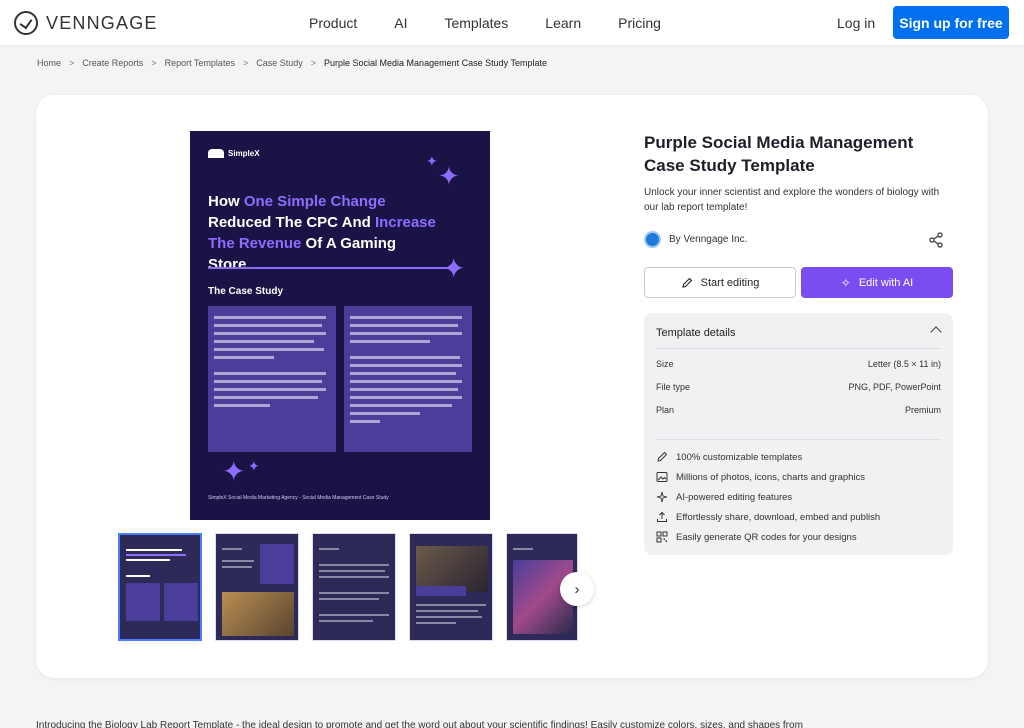 The height and width of the screenshot is (728, 1024). Describe the element at coordinates (476, 23) in the screenshot. I see `menu-templates: Templates` at that location.